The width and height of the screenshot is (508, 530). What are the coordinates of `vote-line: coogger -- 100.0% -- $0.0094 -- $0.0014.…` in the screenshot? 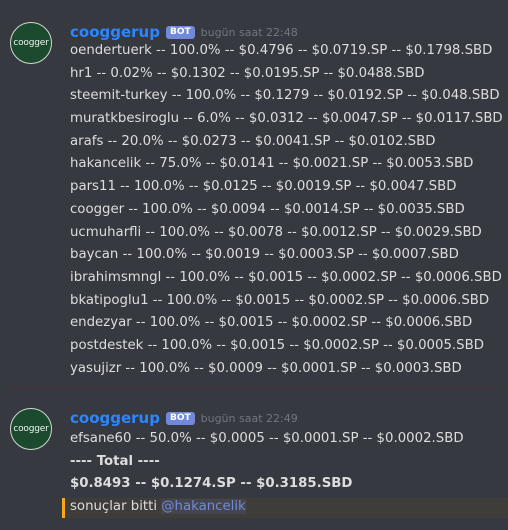 It's located at (267, 209).